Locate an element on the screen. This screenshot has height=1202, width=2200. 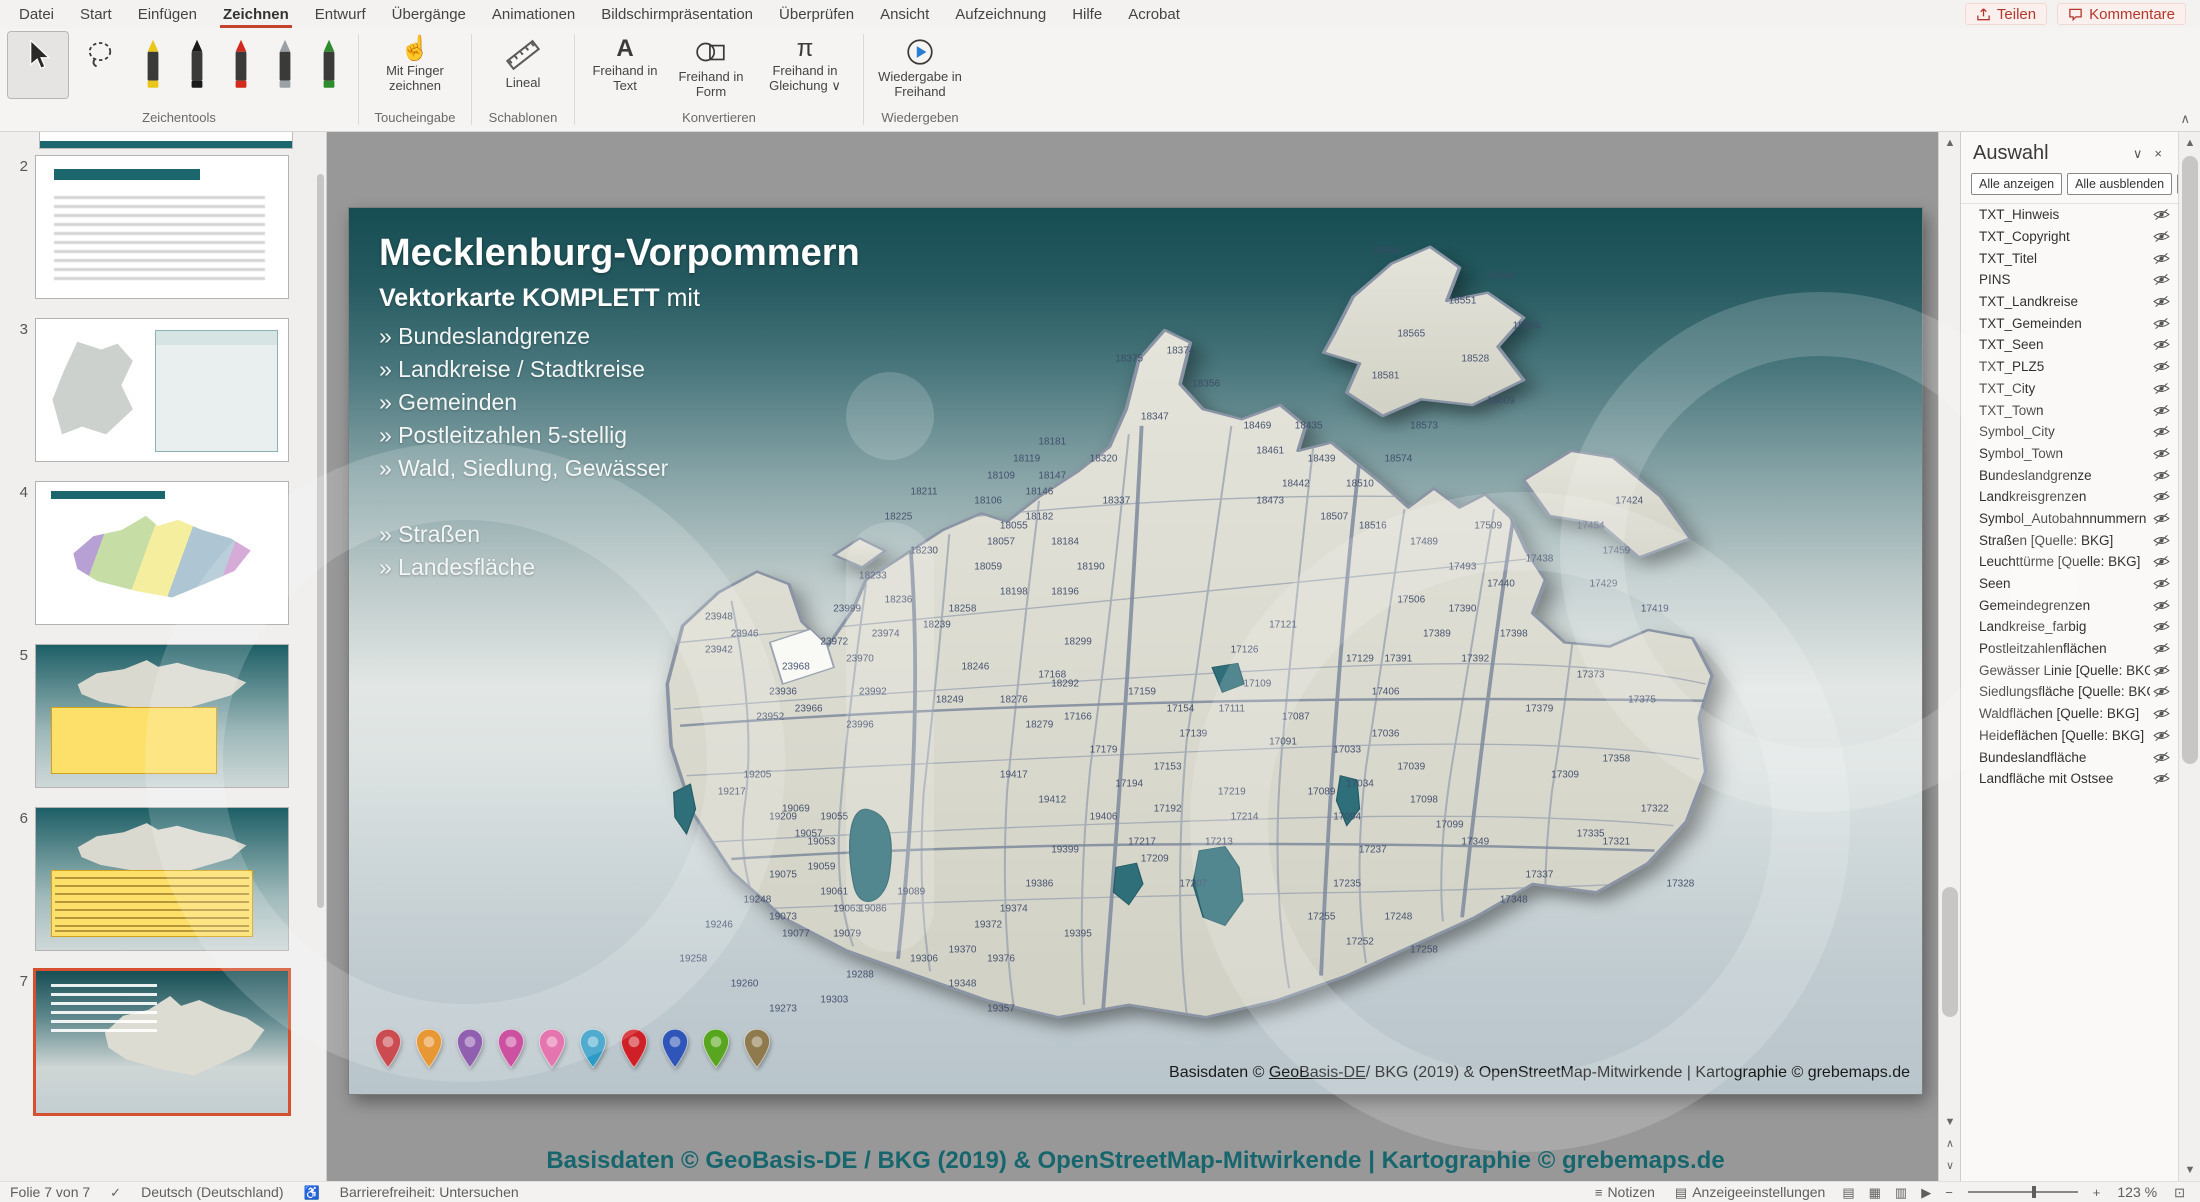
ribbon-tab: Einfügen is located at coordinates (167, 14).